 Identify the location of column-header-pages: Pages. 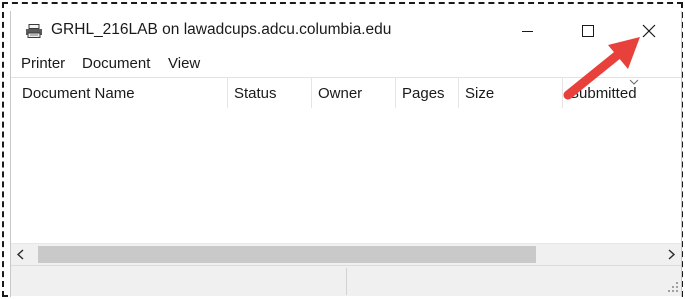
(427, 93).